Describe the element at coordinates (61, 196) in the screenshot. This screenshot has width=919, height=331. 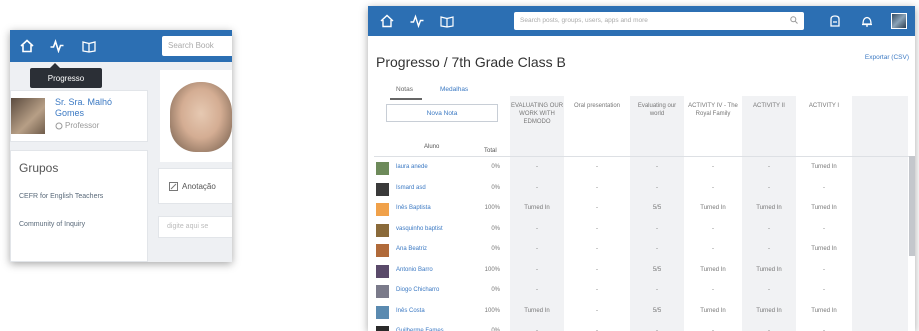
I see `group-item: CEFR for English Teachers` at that location.